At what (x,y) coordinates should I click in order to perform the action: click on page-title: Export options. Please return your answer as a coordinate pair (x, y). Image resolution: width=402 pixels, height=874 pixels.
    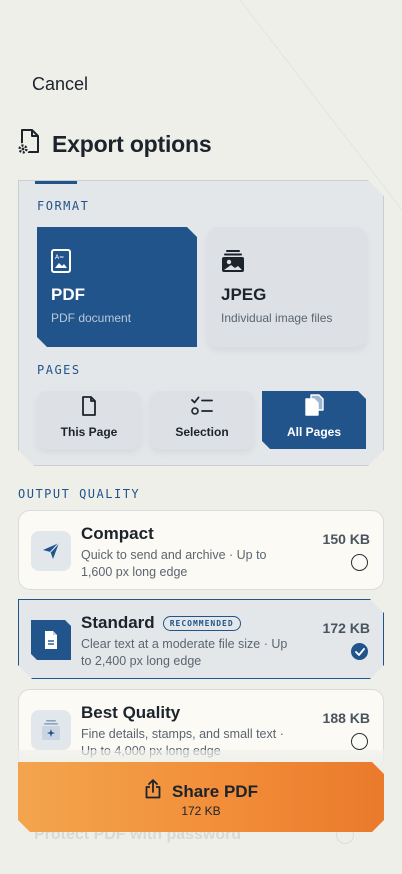
    Looking at the image, I should click on (132, 144).